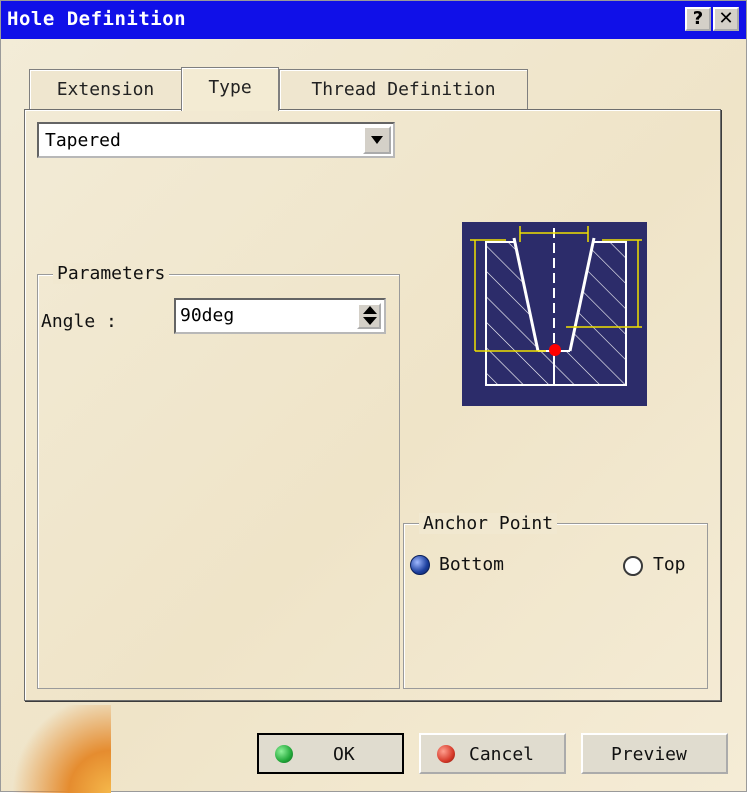 This screenshot has width=747, height=793. Describe the element at coordinates (330, 753) in the screenshot. I see `ok-button: OK` at that location.